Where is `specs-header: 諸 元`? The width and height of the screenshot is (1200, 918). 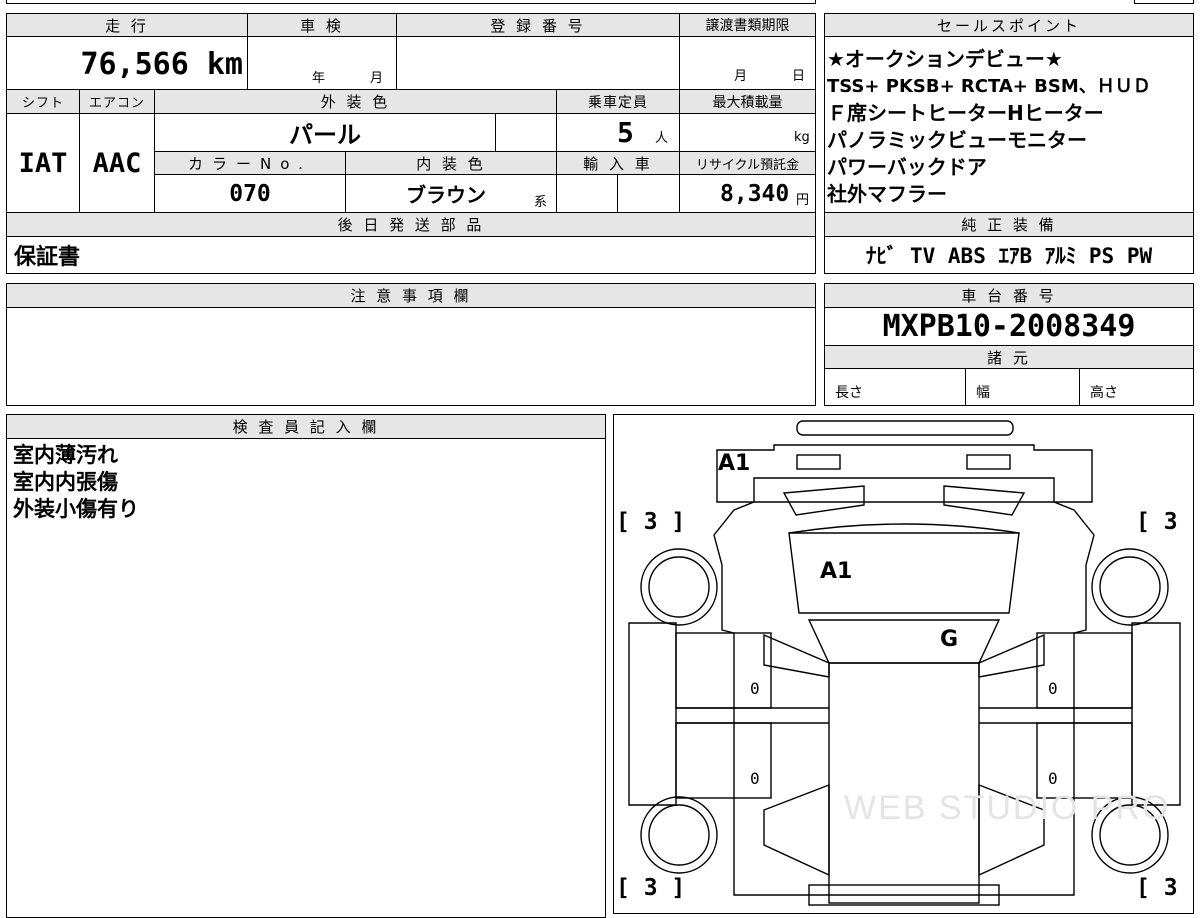 specs-header: 諸 元 is located at coordinates (1009, 357).